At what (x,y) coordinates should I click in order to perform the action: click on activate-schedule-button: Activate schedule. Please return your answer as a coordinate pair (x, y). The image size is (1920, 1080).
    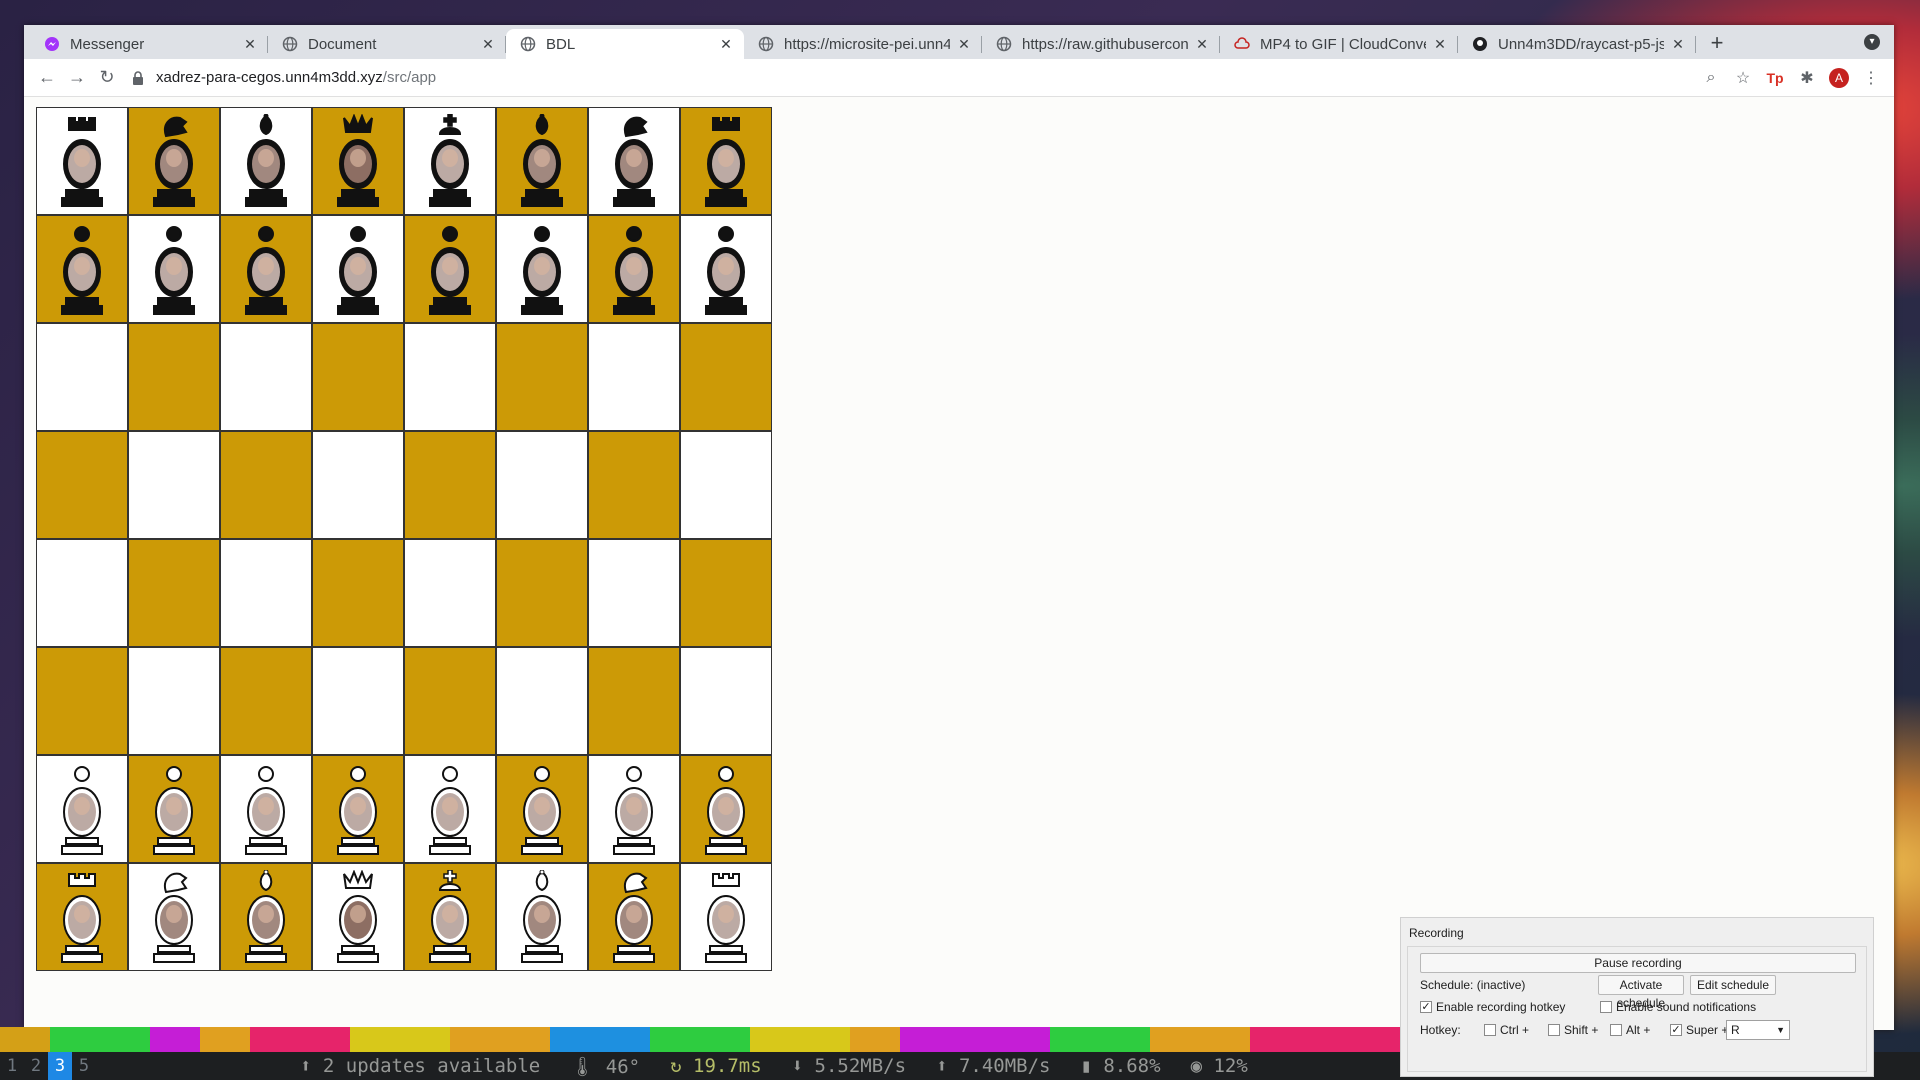
    Looking at the image, I should click on (1641, 992).